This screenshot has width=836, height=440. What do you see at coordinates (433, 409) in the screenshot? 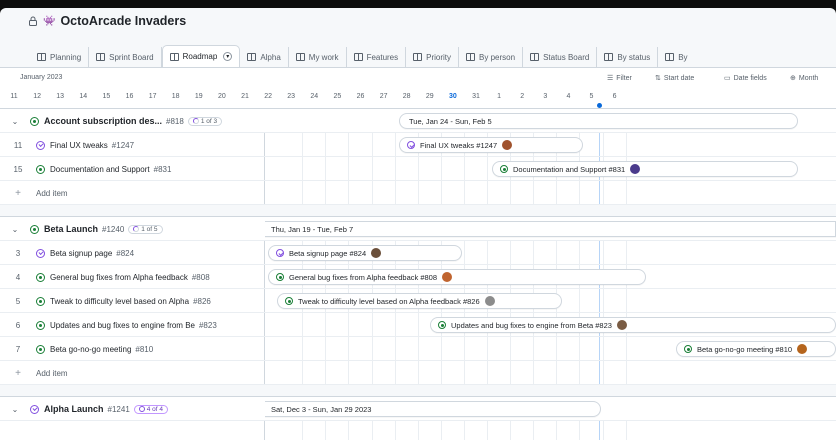
I see `timeline-bar: Sat, Dec 3 - Sun, Jan 29 2023` at bounding box center [433, 409].